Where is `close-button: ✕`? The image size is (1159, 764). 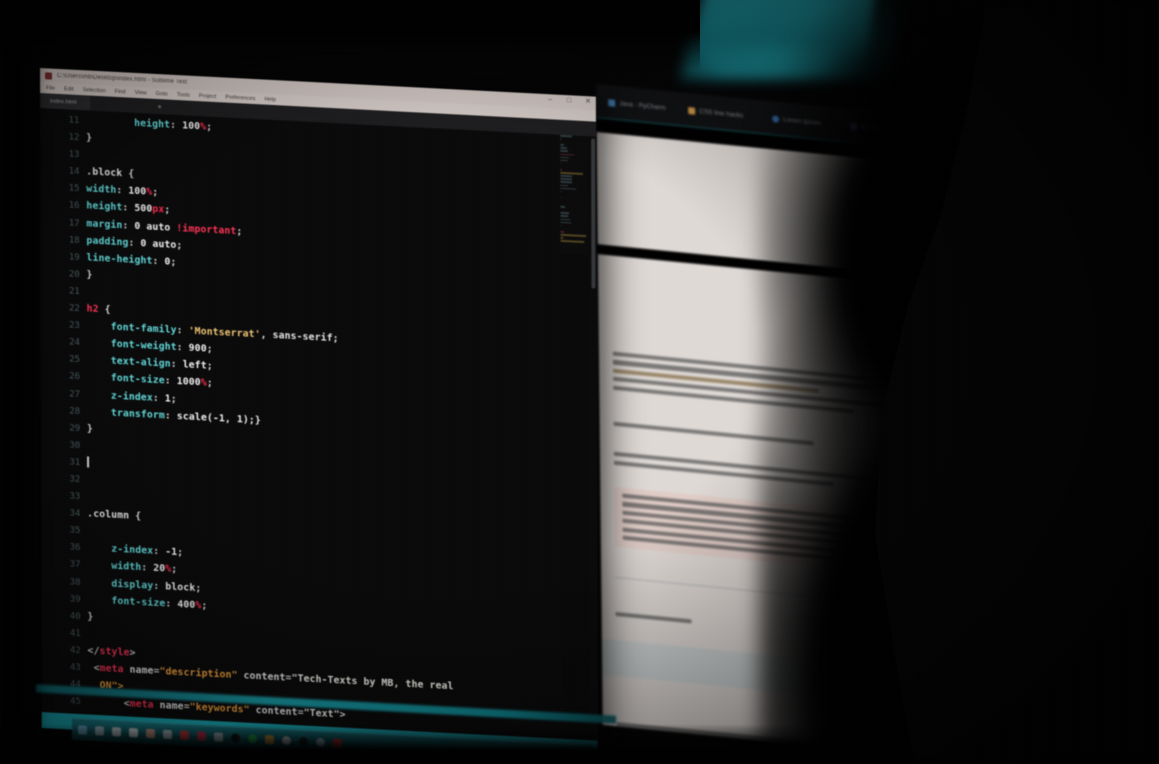 close-button: ✕ is located at coordinates (588, 101).